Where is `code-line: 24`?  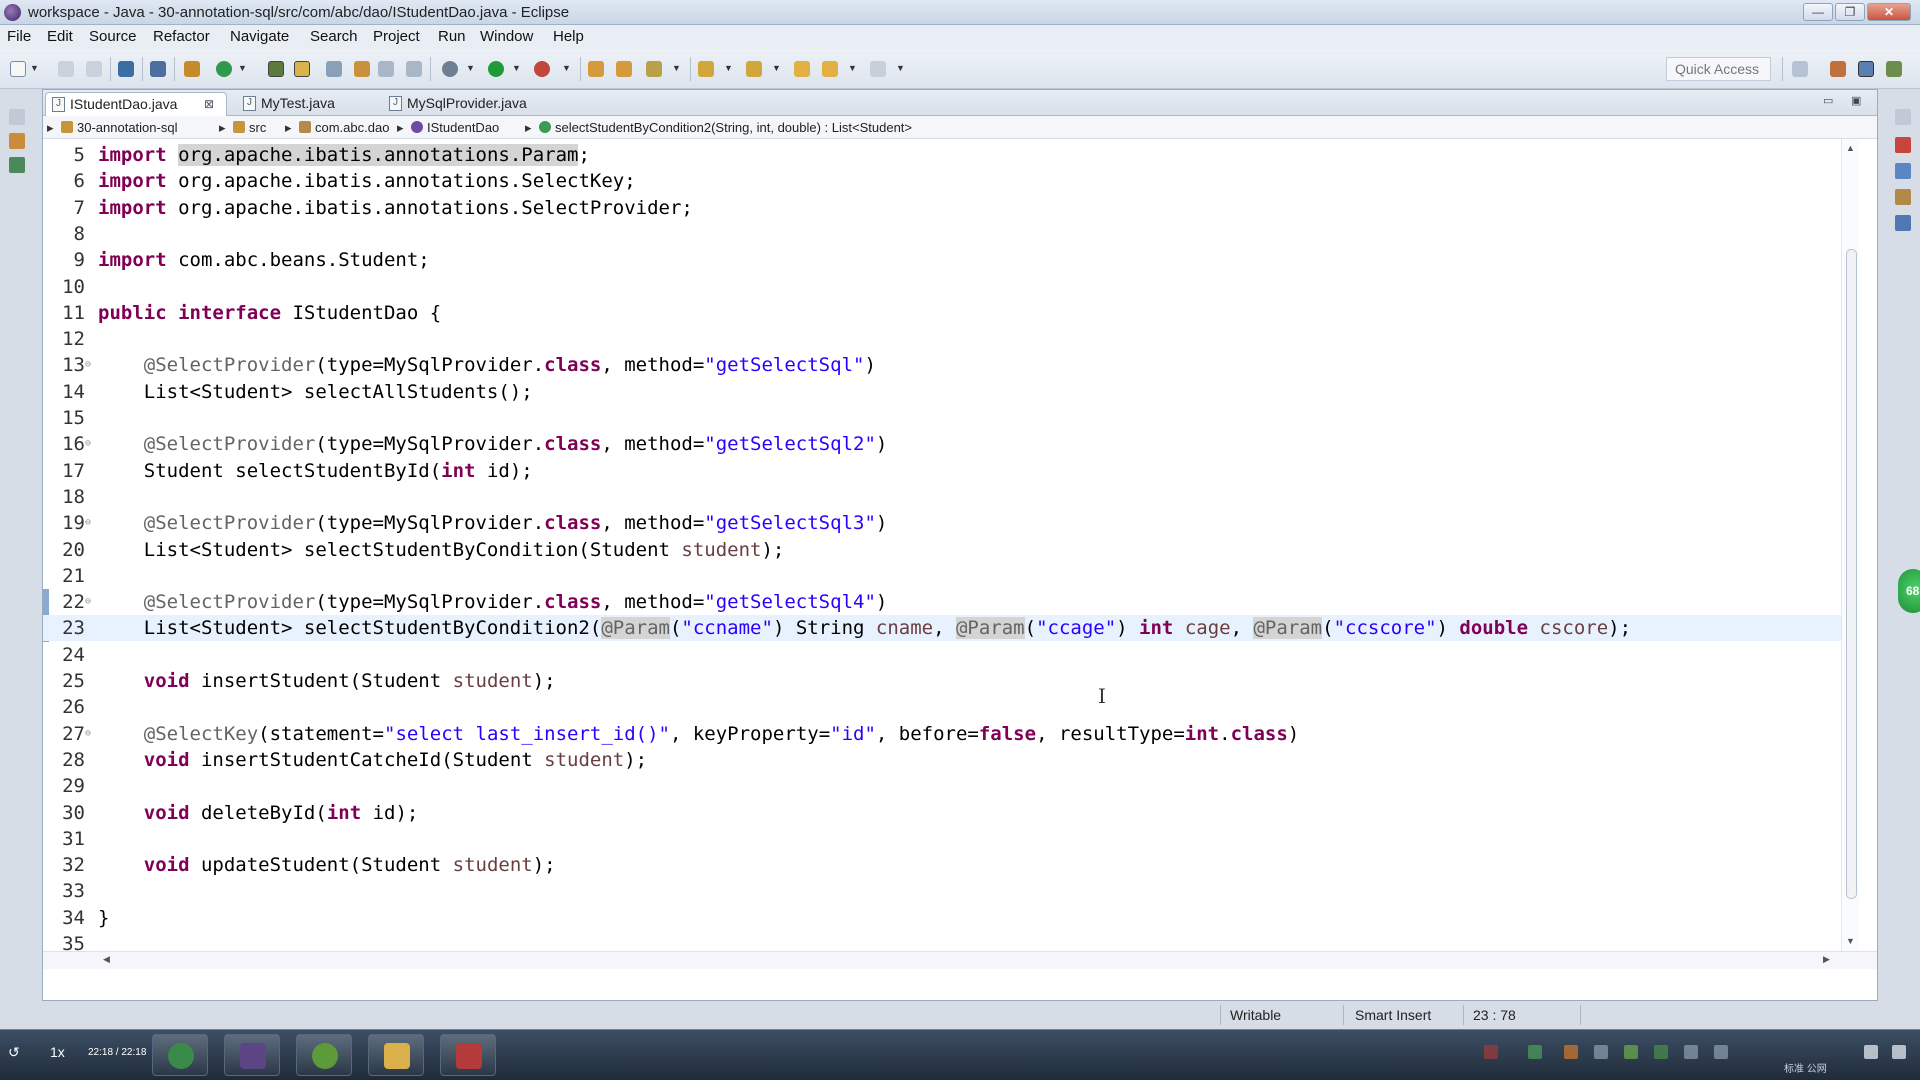
code-line: 24 is located at coordinates (943, 655).